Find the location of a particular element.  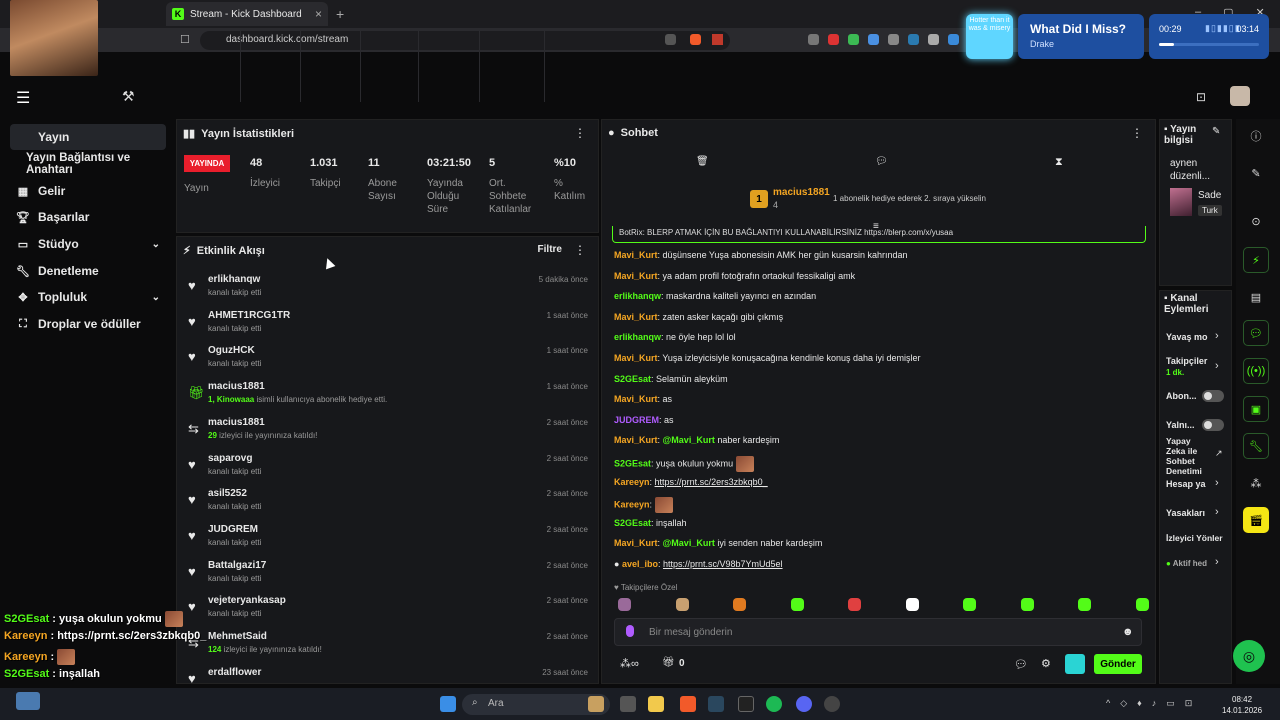

sidebar-item-studyo: ▭ Stüdyo ⌄ is located at coordinates (88, 244).